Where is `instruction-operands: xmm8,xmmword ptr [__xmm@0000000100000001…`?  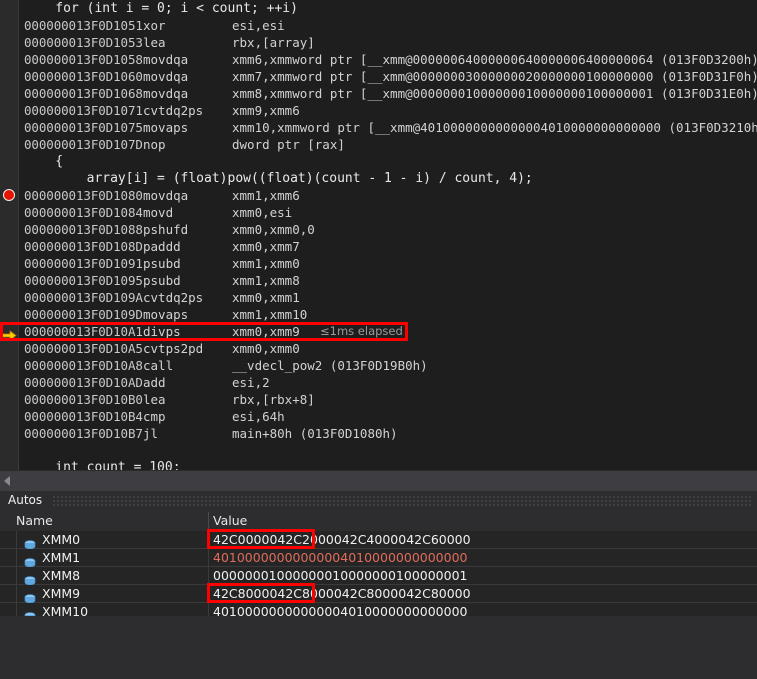 instruction-operands: xmm8,xmmword ptr [__xmm@0000000100000001… is located at coordinates (494, 93).